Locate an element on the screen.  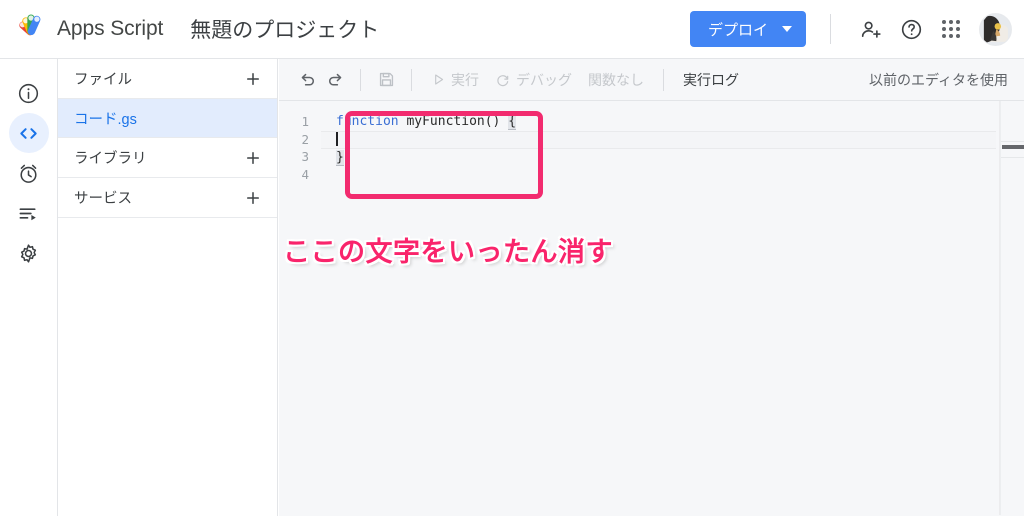
token-identifier: myFunction is located at coordinates (445, 121).